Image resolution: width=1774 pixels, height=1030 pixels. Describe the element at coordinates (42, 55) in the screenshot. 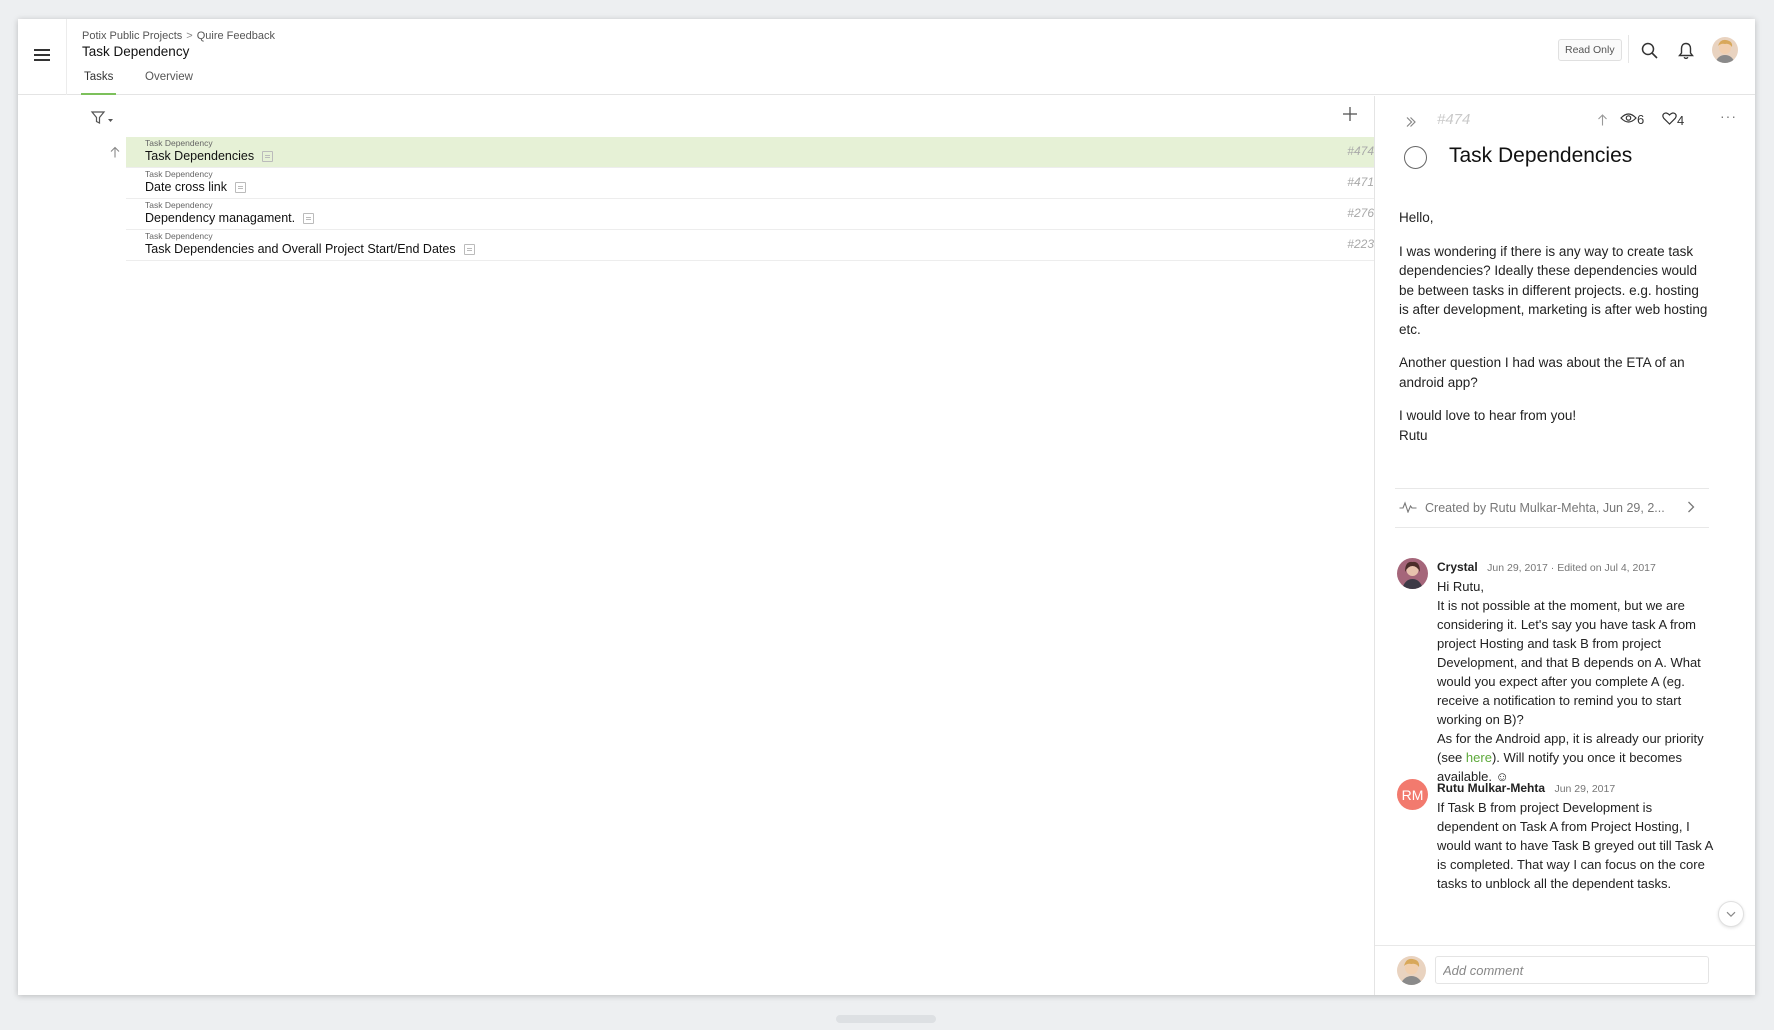

I see `hamburger-menu-icon` at that location.